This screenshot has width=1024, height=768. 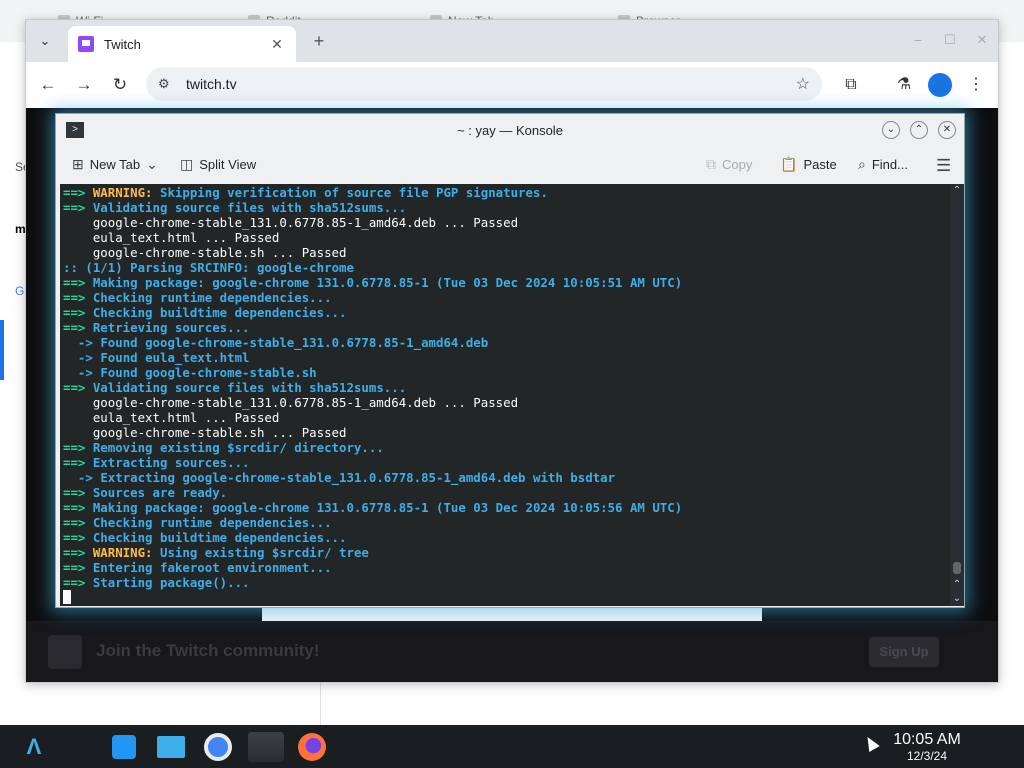 What do you see at coordinates (711, 164) in the screenshot?
I see `copy-icon: ⧉` at bounding box center [711, 164].